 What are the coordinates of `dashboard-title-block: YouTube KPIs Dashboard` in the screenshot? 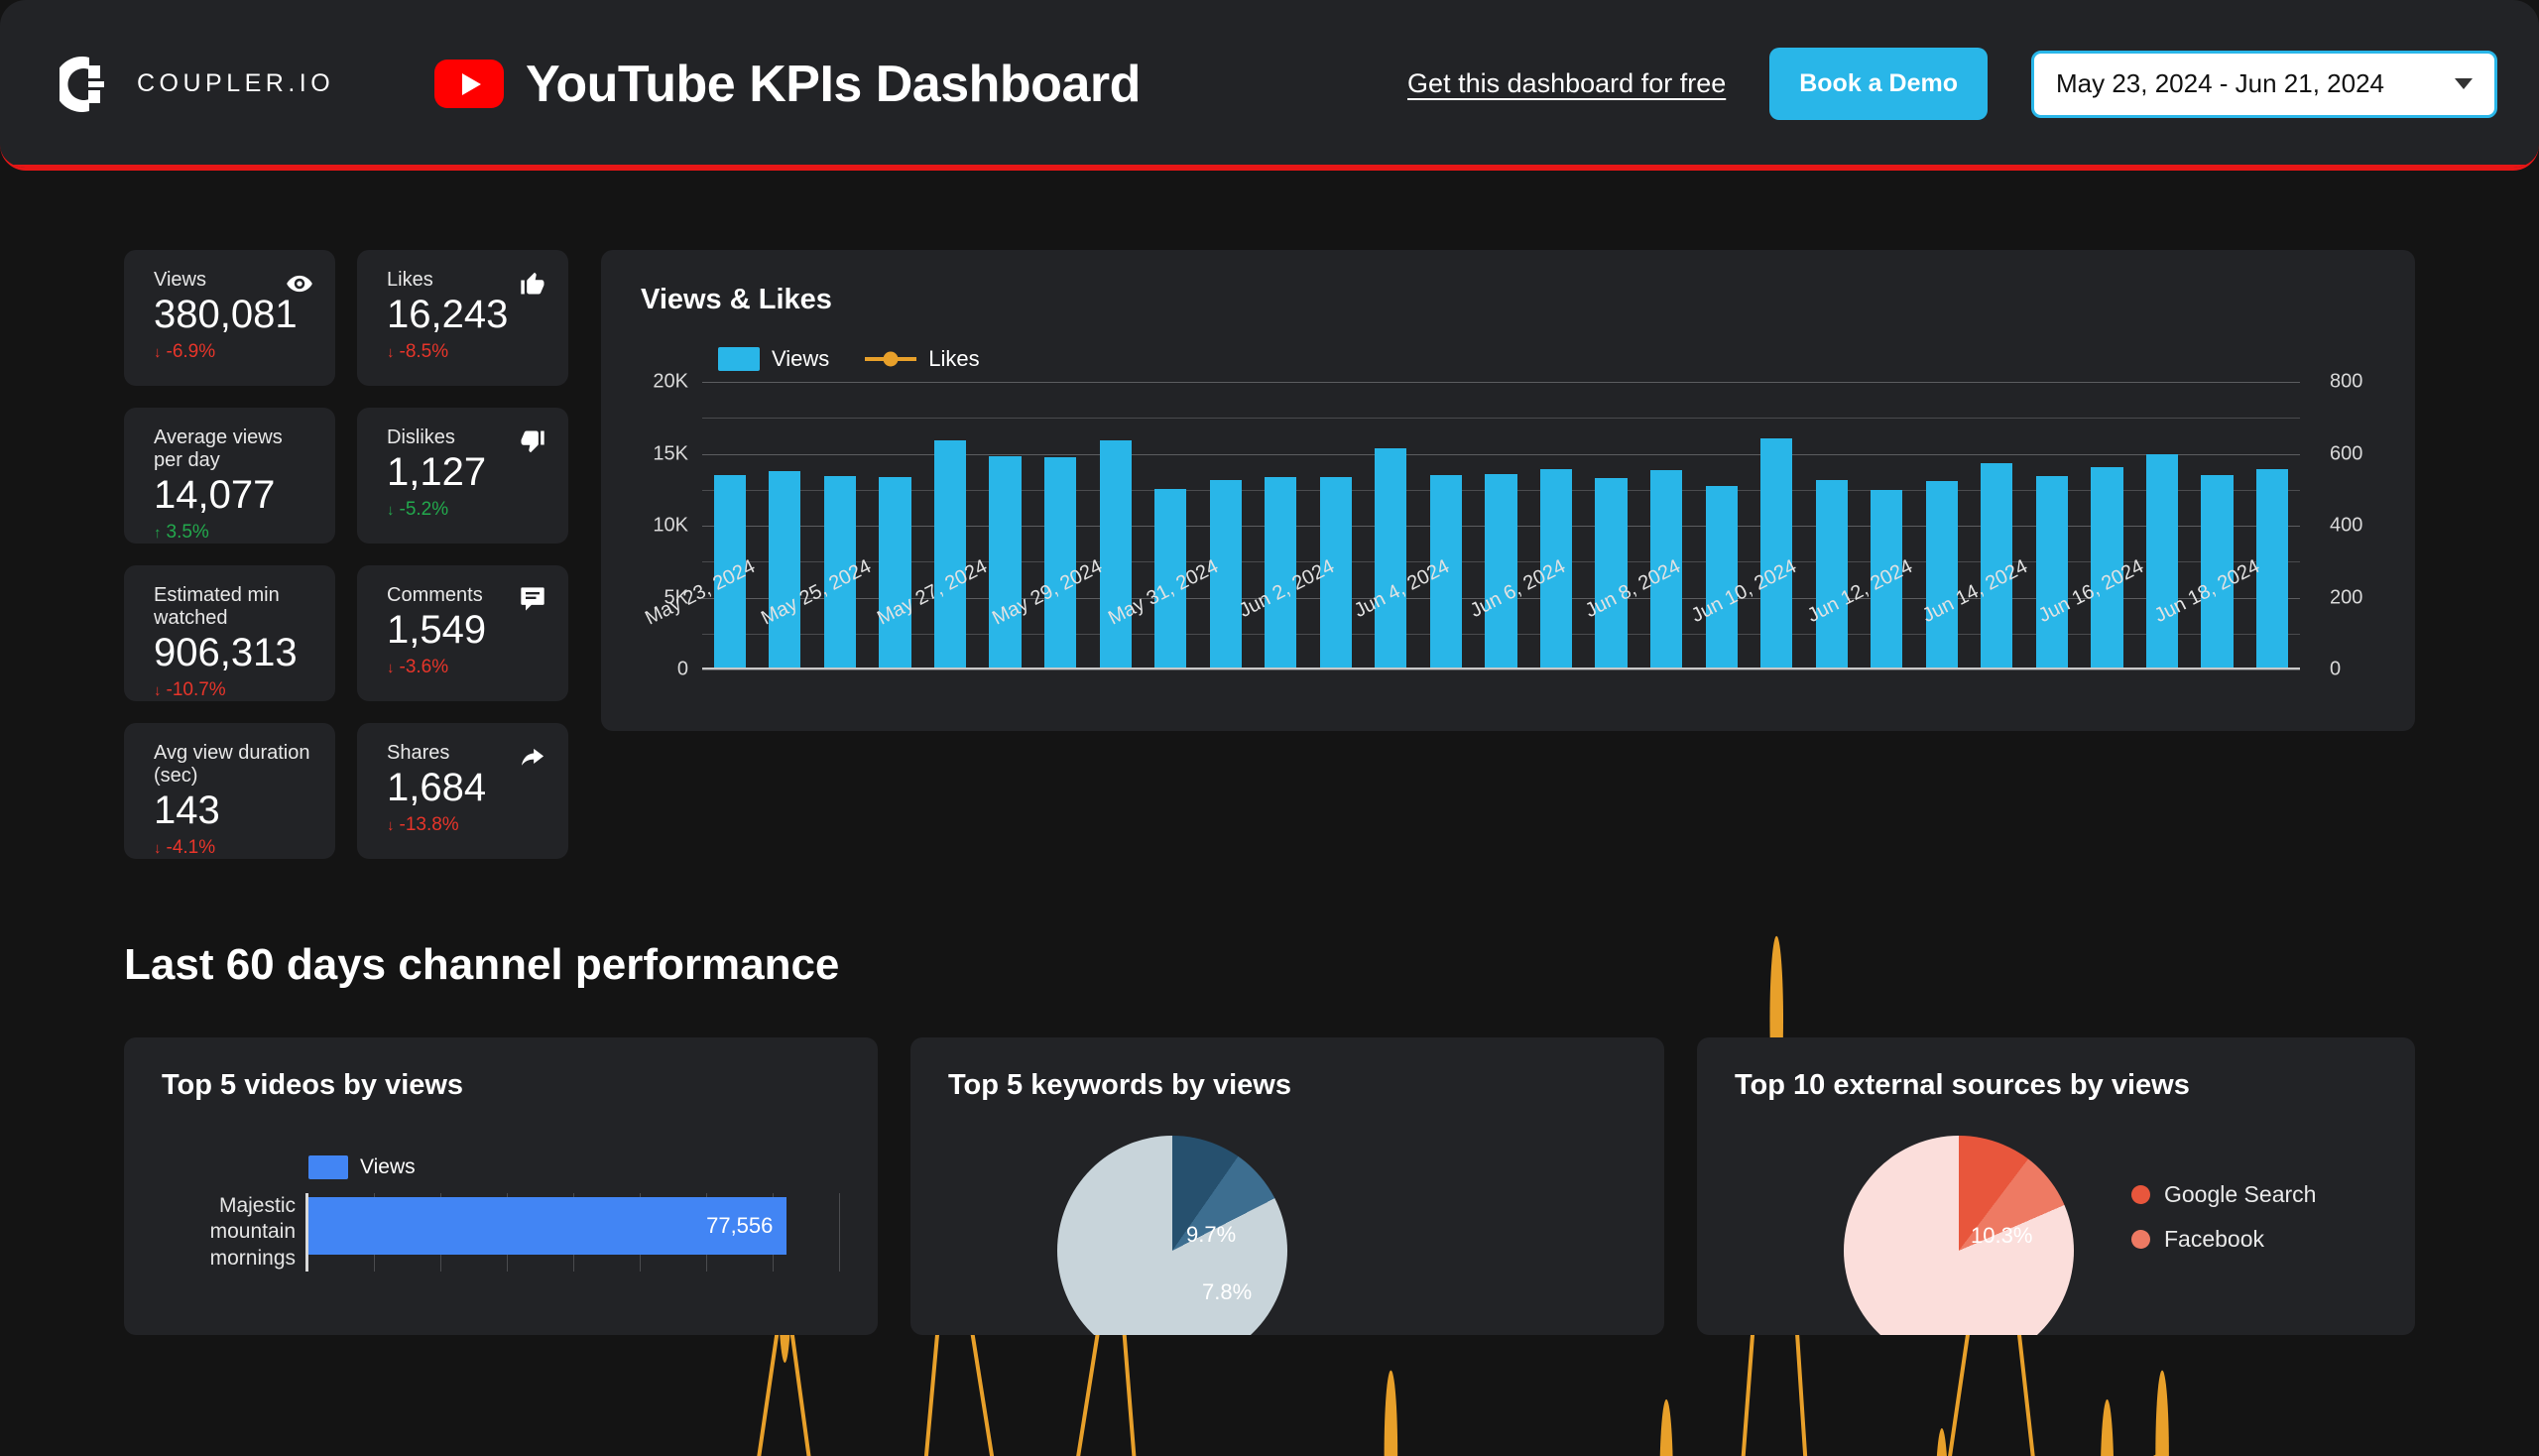 It's located at (787, 84).